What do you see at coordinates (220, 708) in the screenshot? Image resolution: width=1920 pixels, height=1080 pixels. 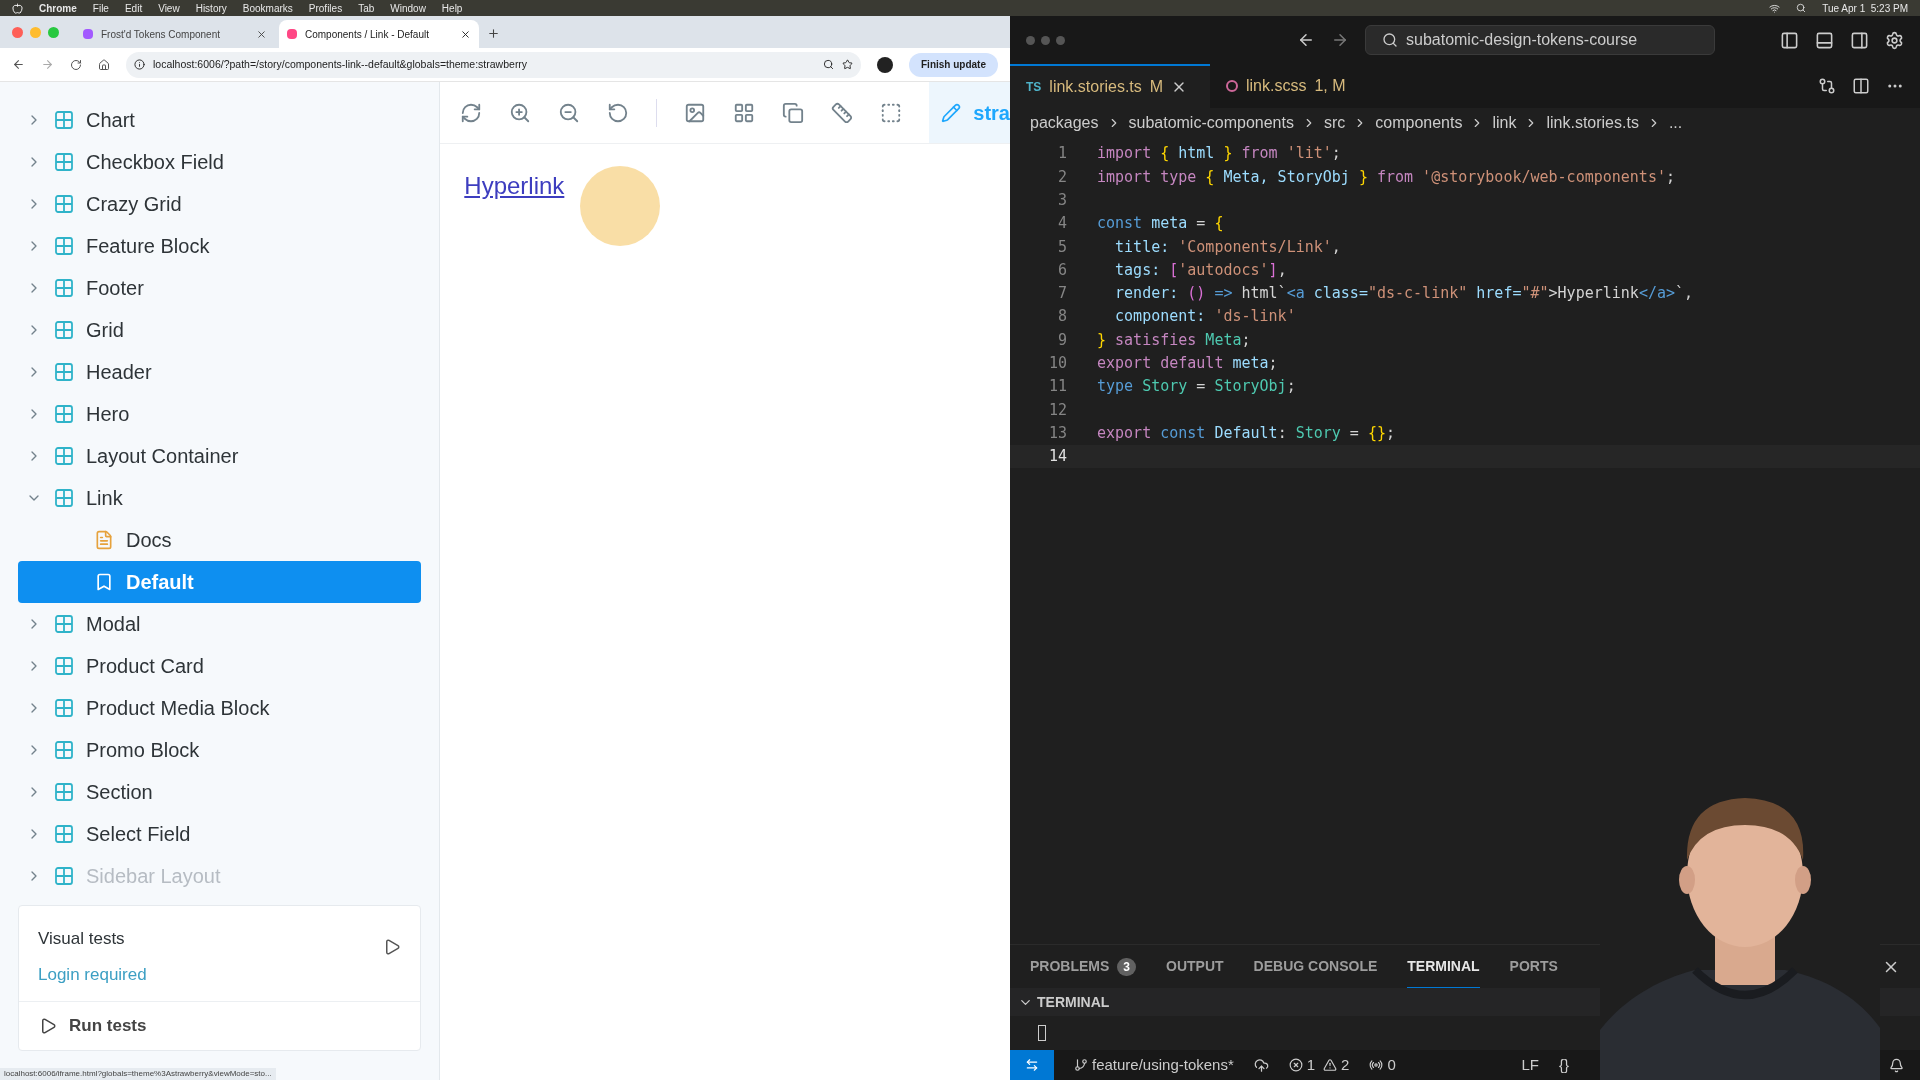 I see `sidebar-item: Product Media Block` at bounding box center [220, 708].